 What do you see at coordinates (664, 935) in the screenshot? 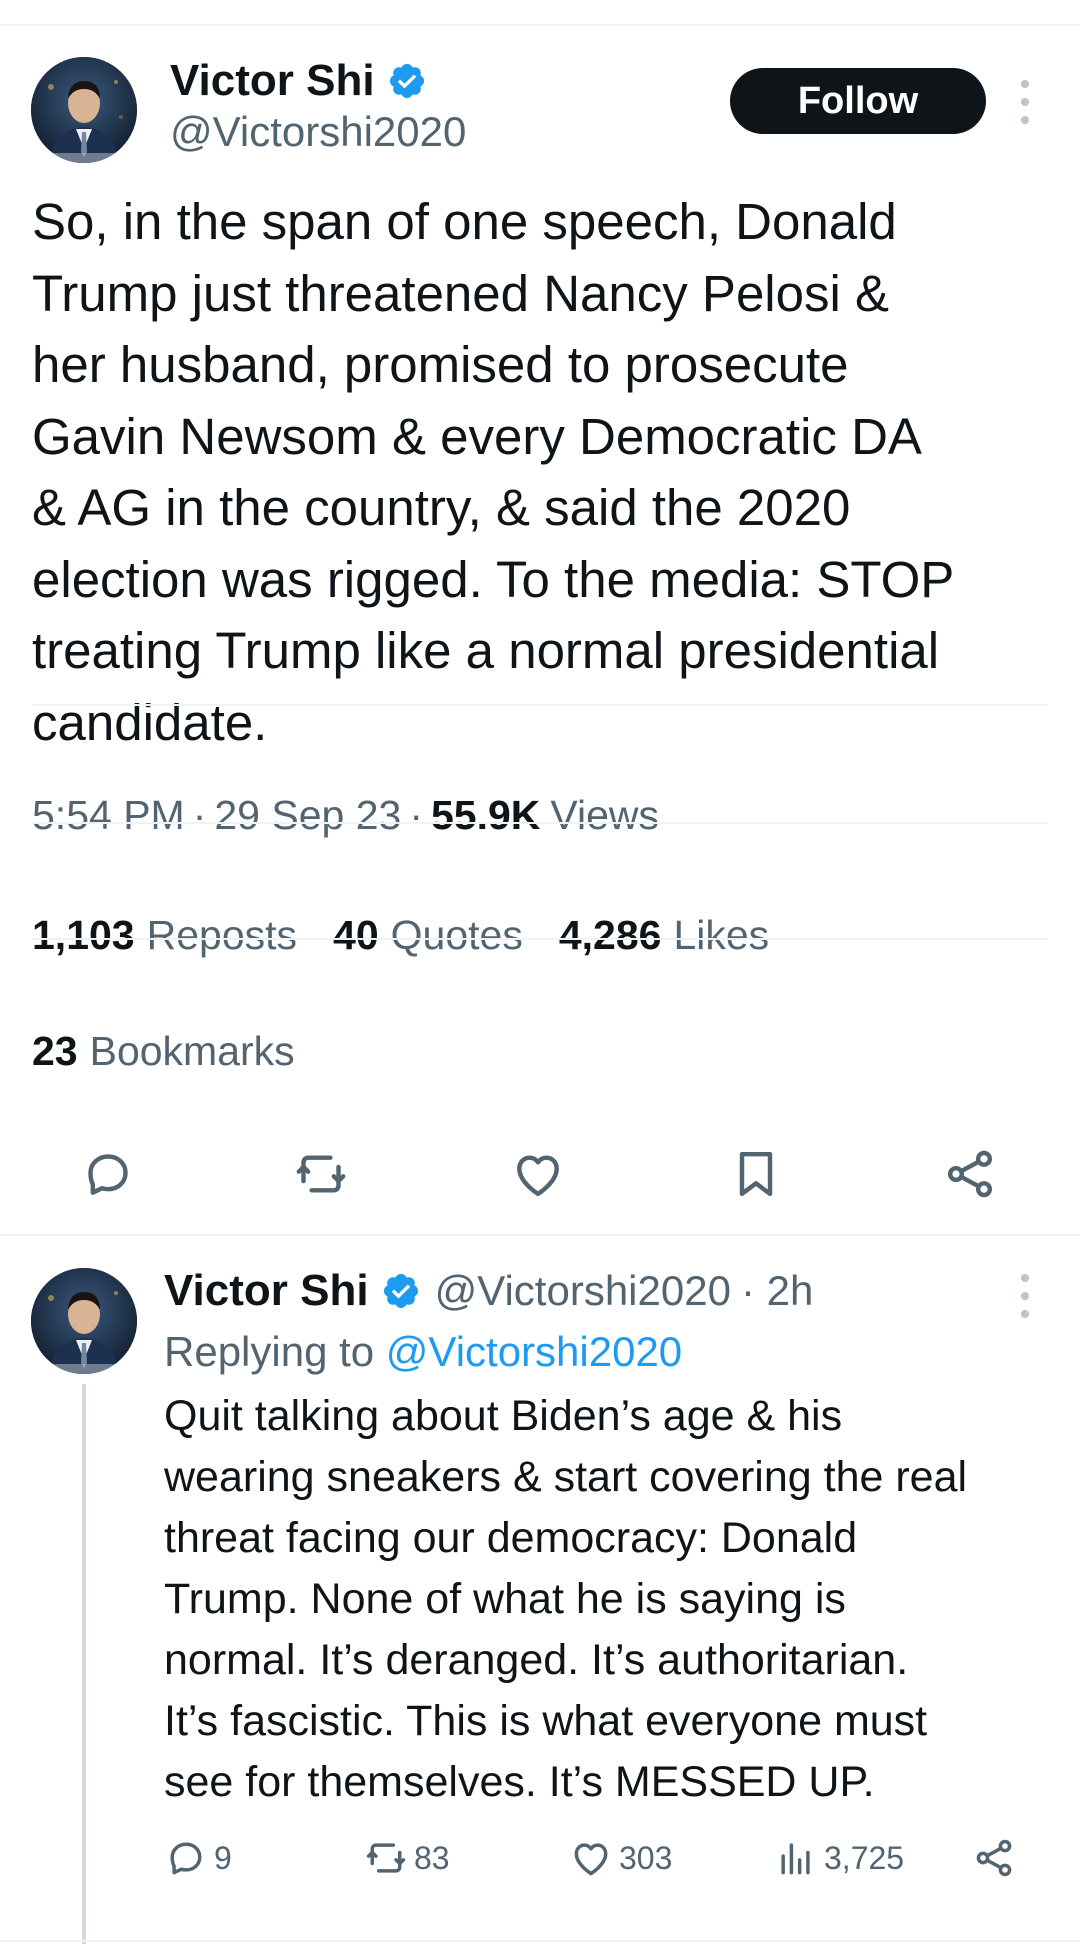
I see `likes-stat: 4,286 Likes` at bounding box center [664, 935].